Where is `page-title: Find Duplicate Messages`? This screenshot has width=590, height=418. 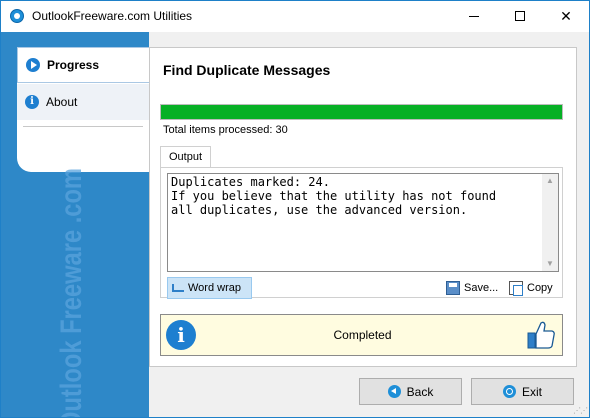 page-title: Find Duplicate Messages is located at coordinates (247, 70).